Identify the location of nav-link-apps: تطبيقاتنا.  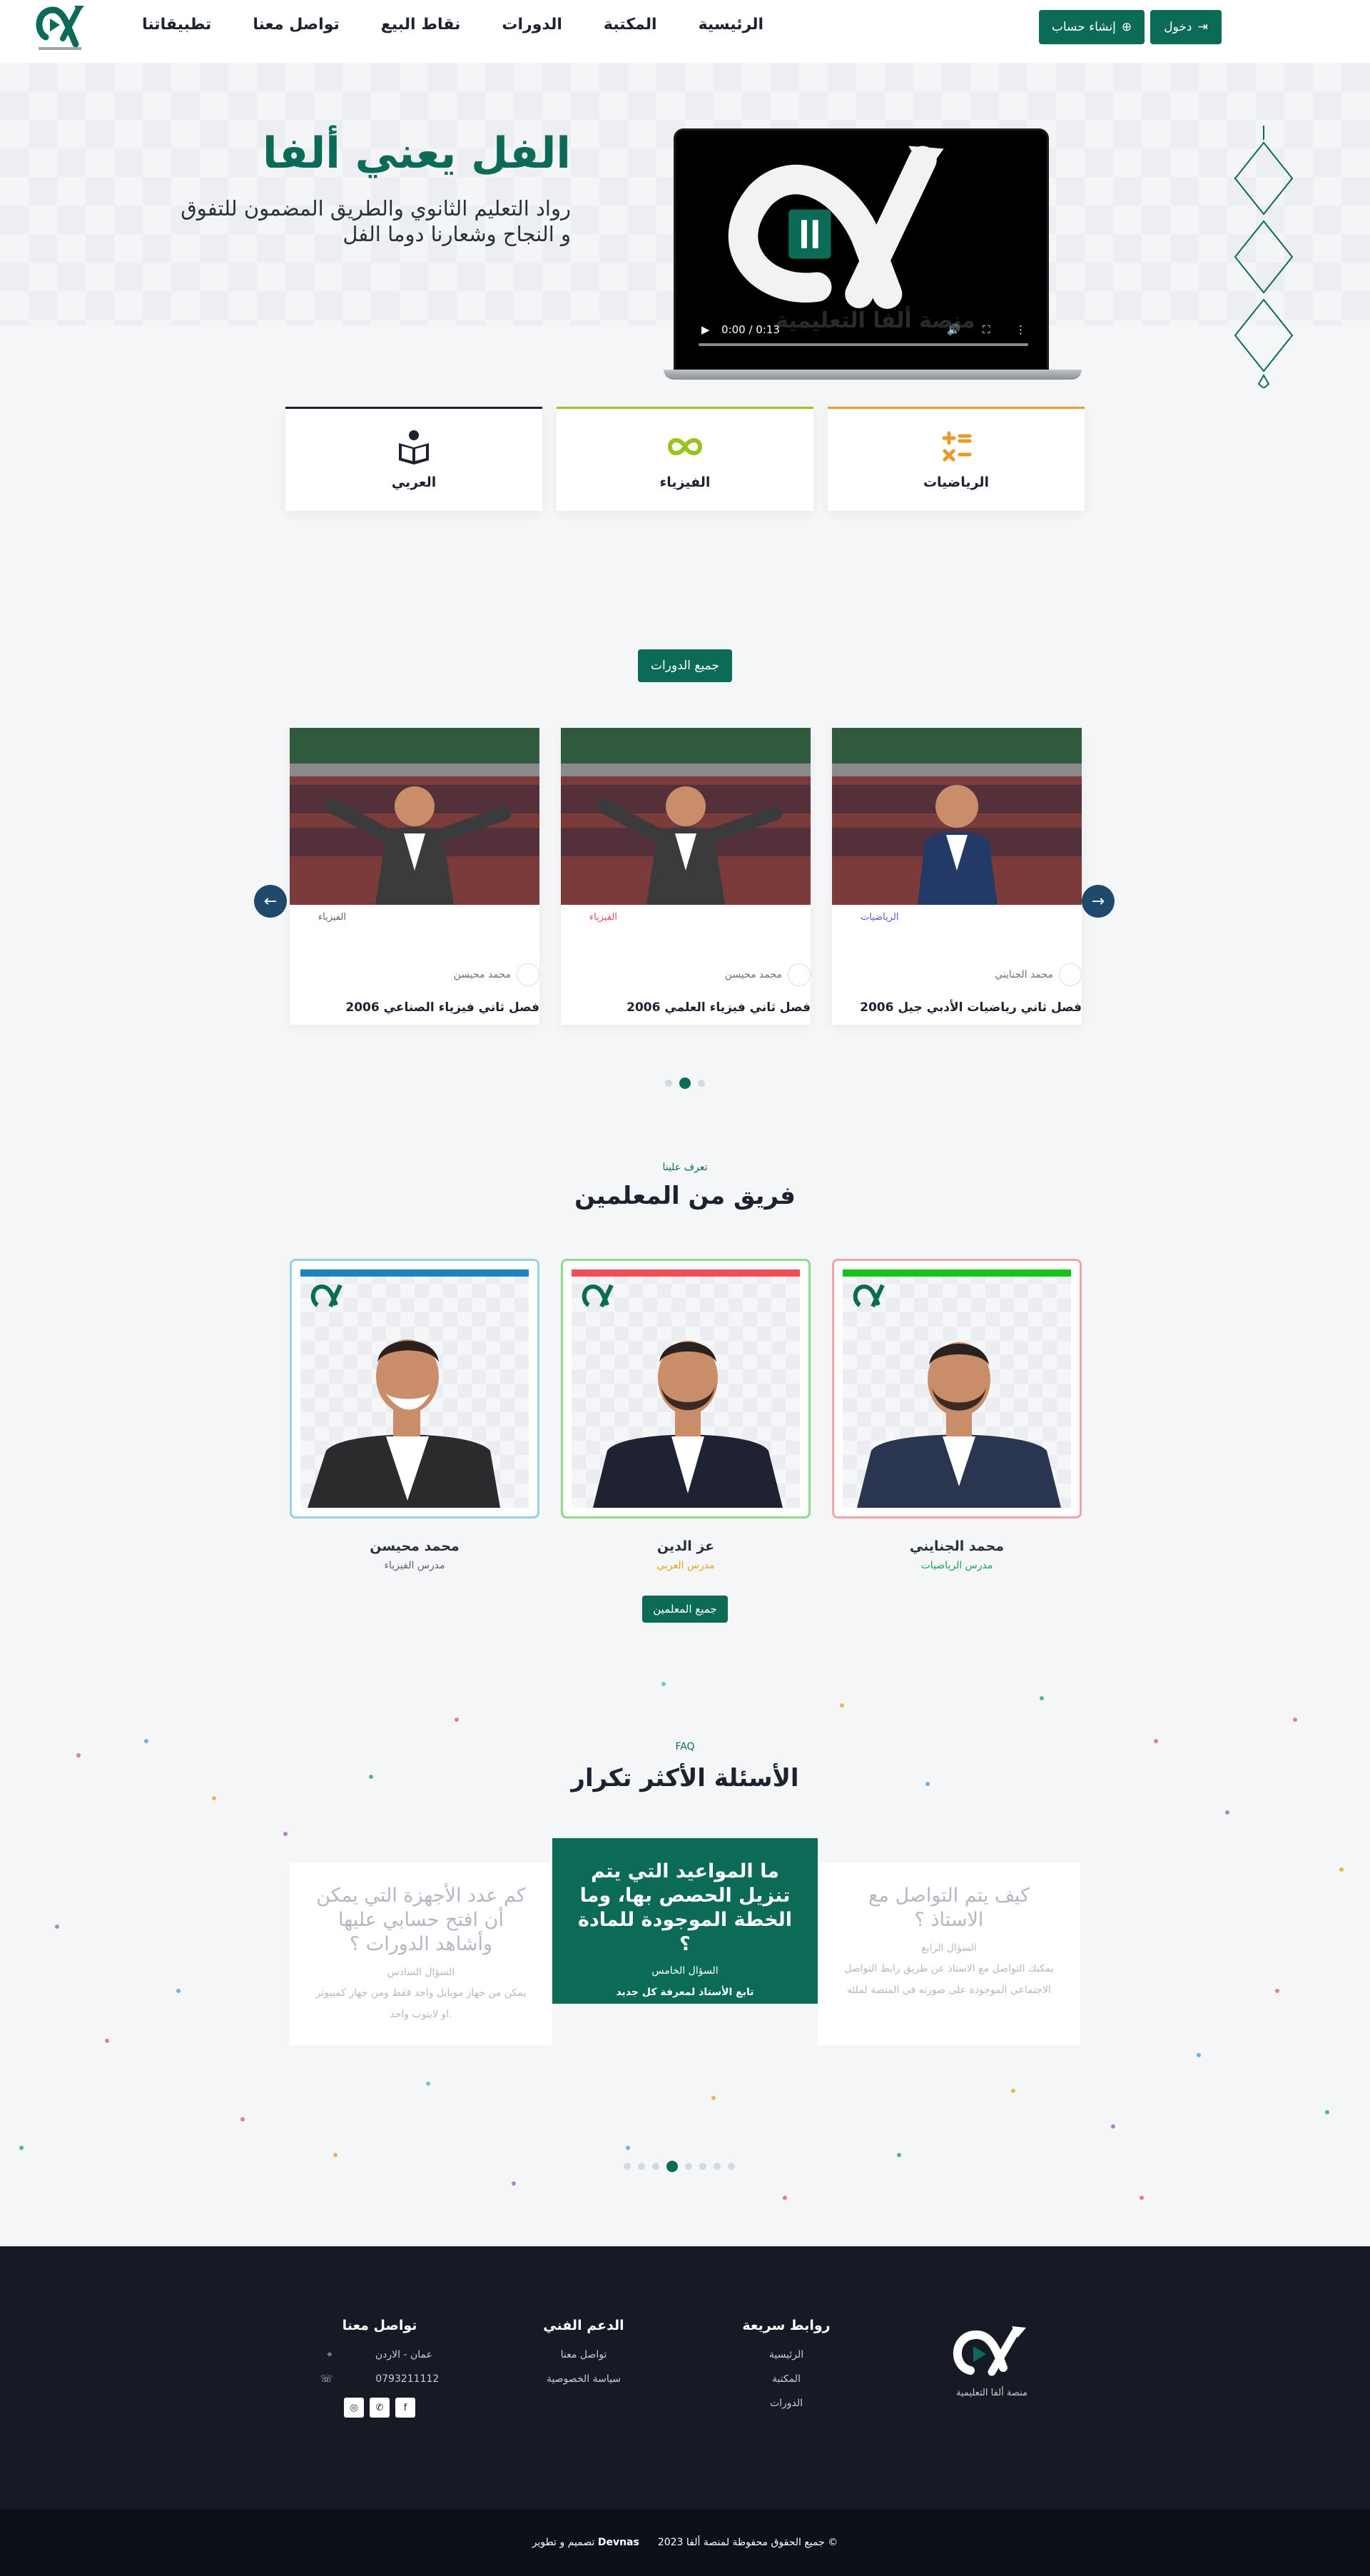
(176, 25).